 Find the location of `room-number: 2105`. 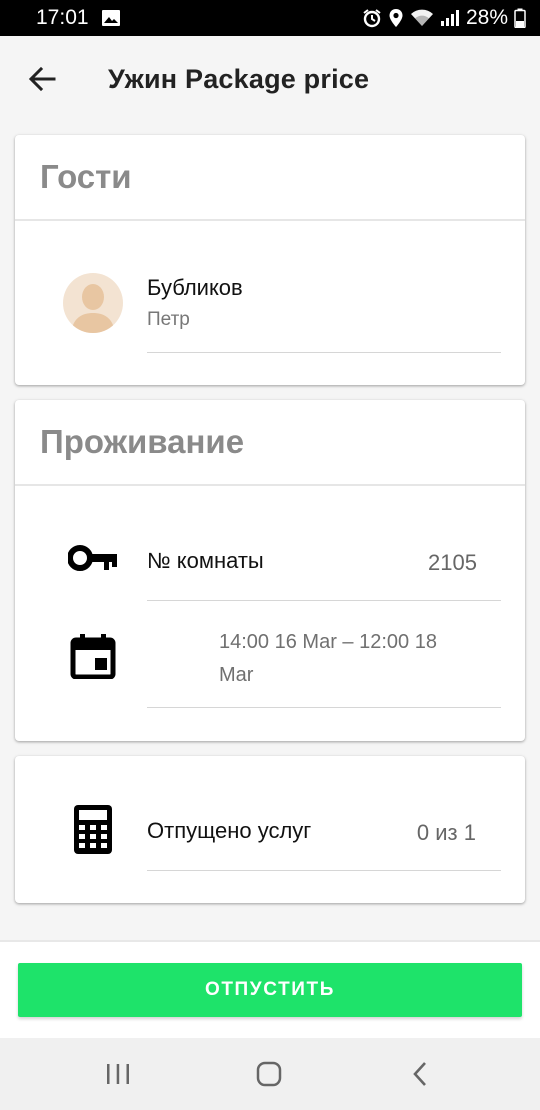

room-number: 2105 is located at coordinates (452, 562).